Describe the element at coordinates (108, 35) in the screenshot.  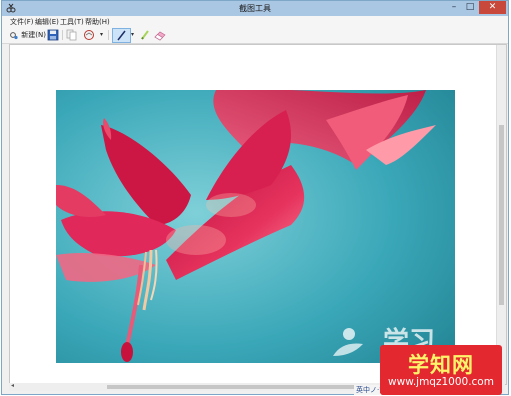
I see `toolbar-separator` at that location.